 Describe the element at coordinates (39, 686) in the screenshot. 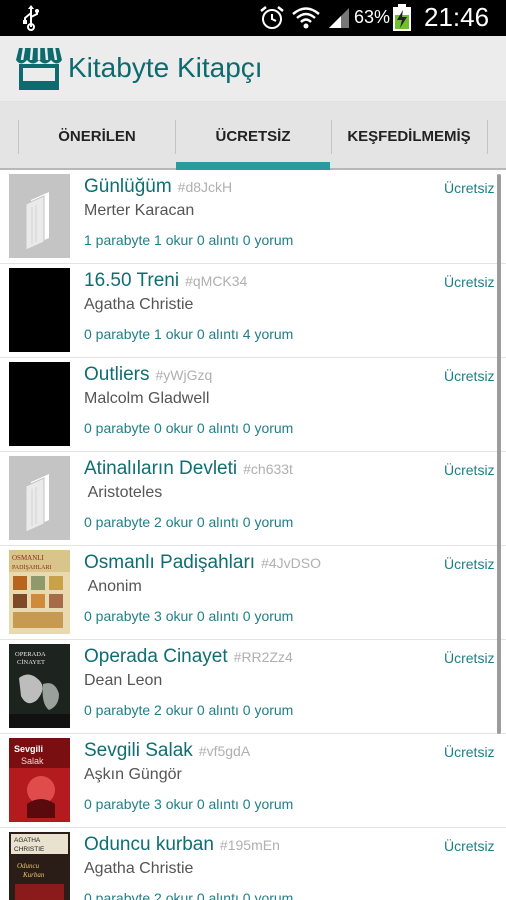

I see `book-cover: OPERADA CİNAYET` at that location.